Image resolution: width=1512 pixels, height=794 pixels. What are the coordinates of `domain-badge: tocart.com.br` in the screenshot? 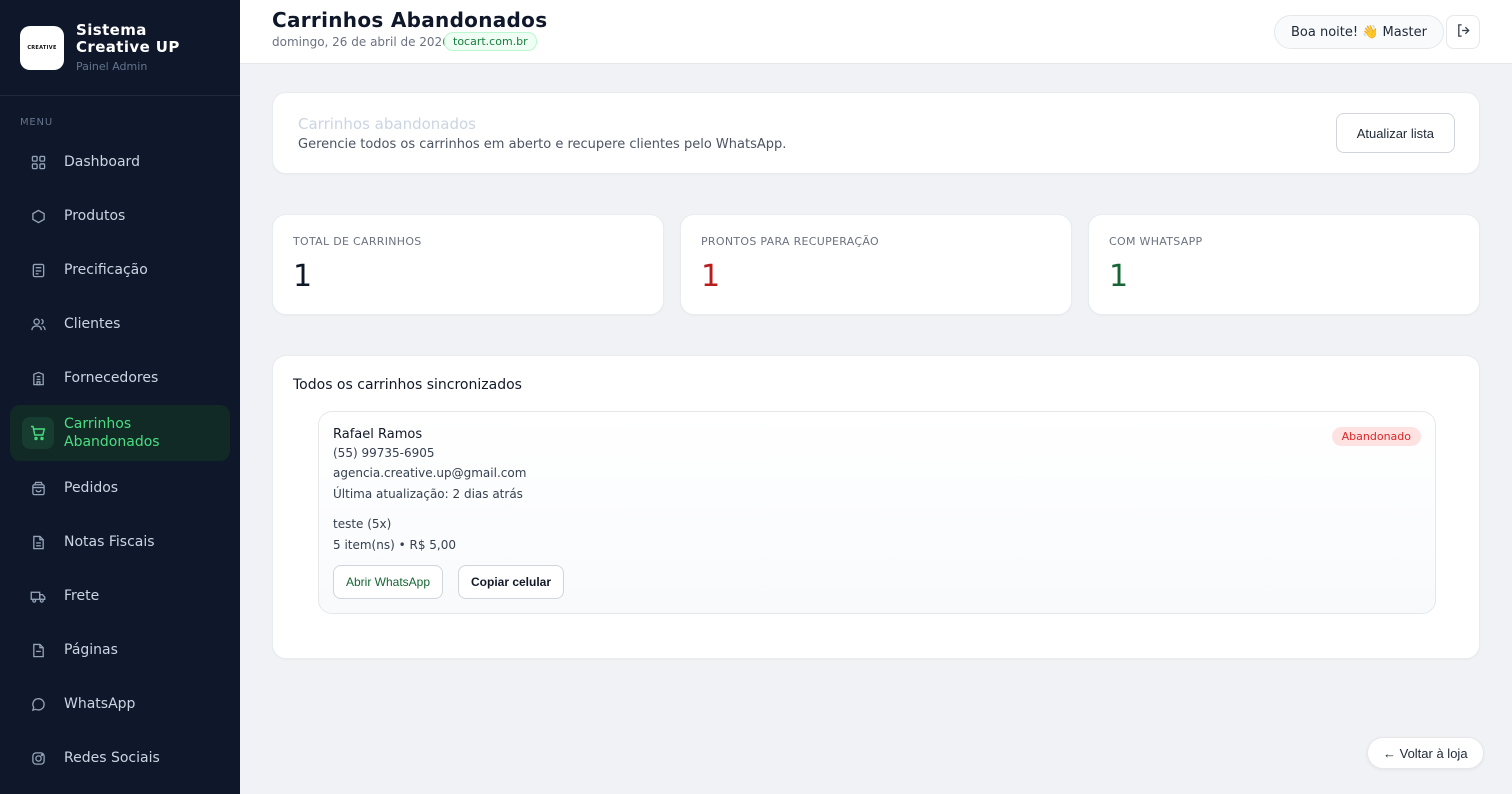 It's located at (490, 41).